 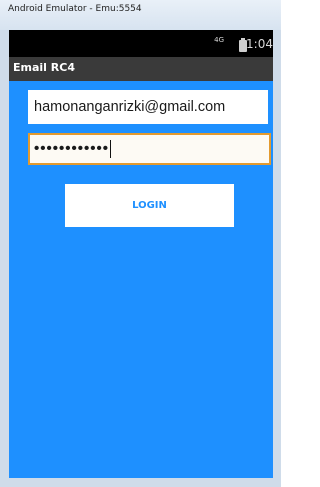 What do you see at coordinates (44, 67) in the screenshot?
I see `app-title: Email RC4` at bounding box center [44, 67].